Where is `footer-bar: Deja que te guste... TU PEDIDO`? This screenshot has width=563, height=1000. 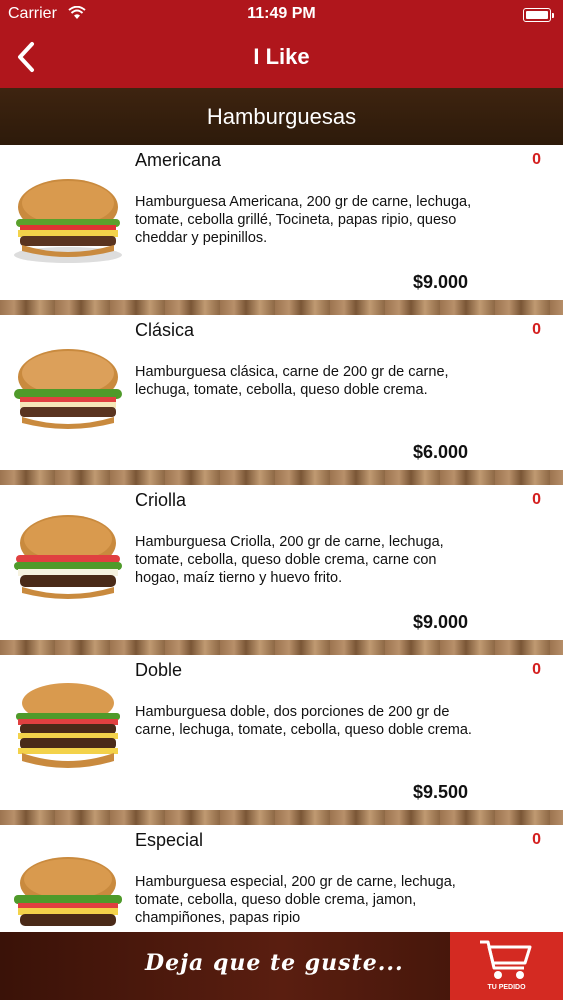 footer-bar: Deja que te guste... TU PEDIDO is located at coordinates (281, 966).